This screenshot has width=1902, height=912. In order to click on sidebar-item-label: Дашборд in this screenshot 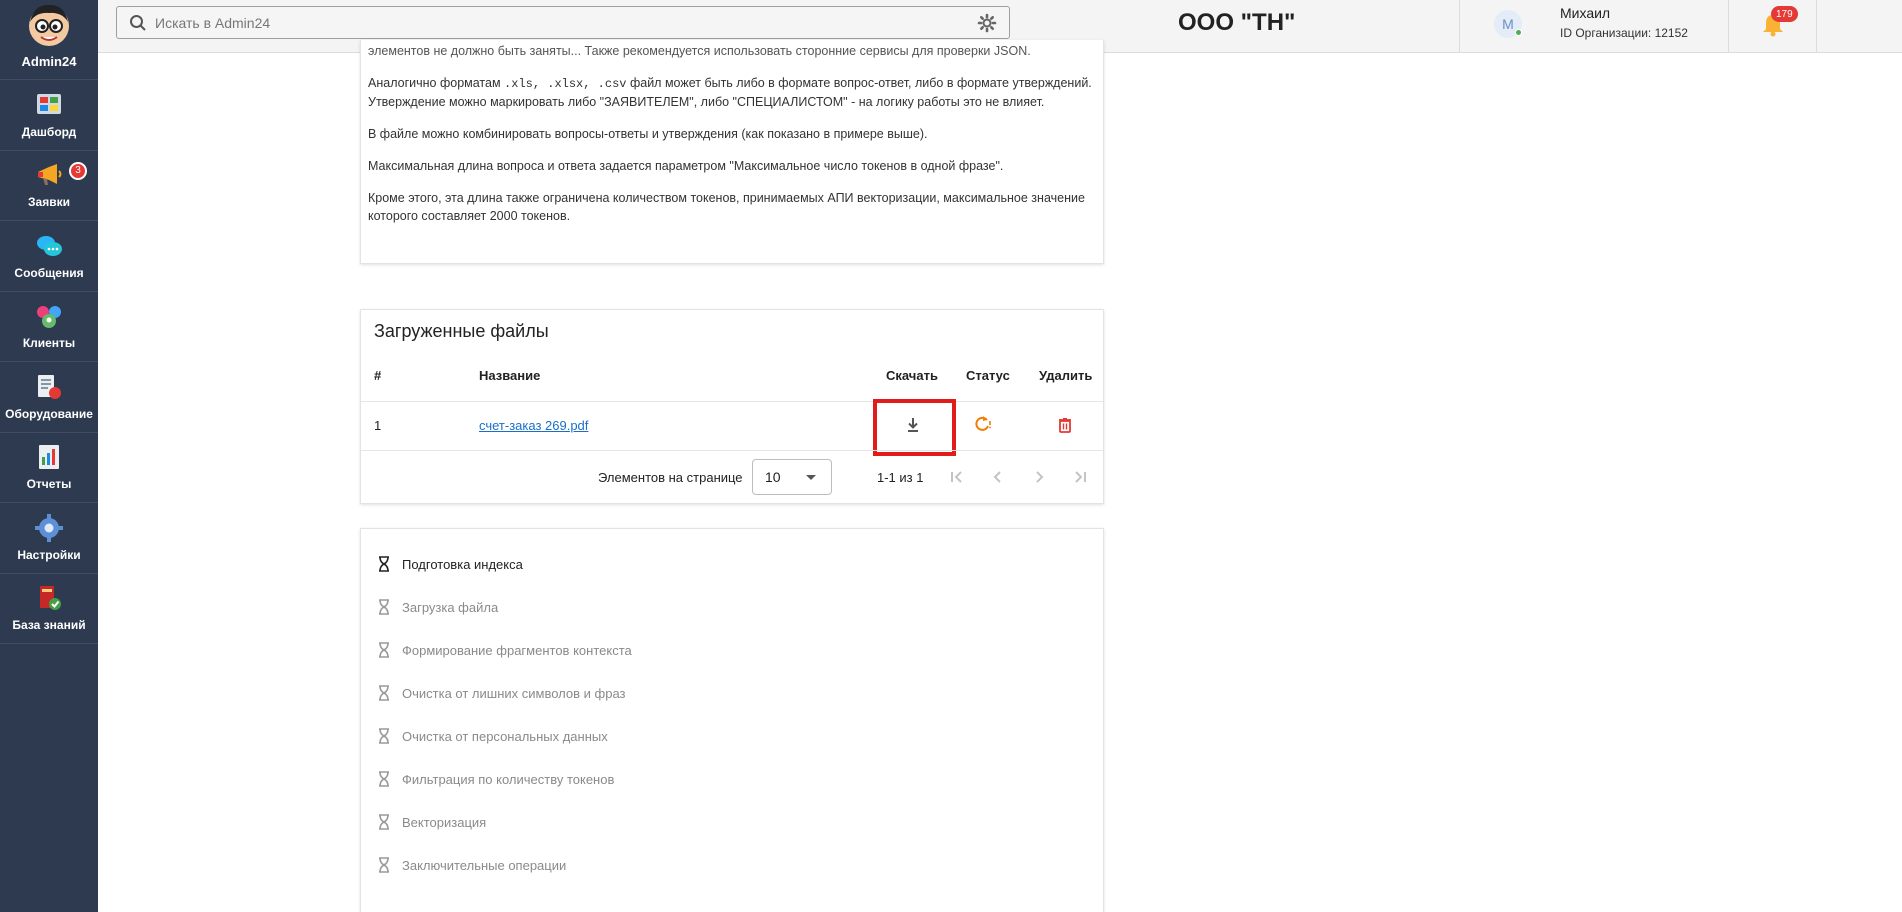, I will do `click(49, 131)`.